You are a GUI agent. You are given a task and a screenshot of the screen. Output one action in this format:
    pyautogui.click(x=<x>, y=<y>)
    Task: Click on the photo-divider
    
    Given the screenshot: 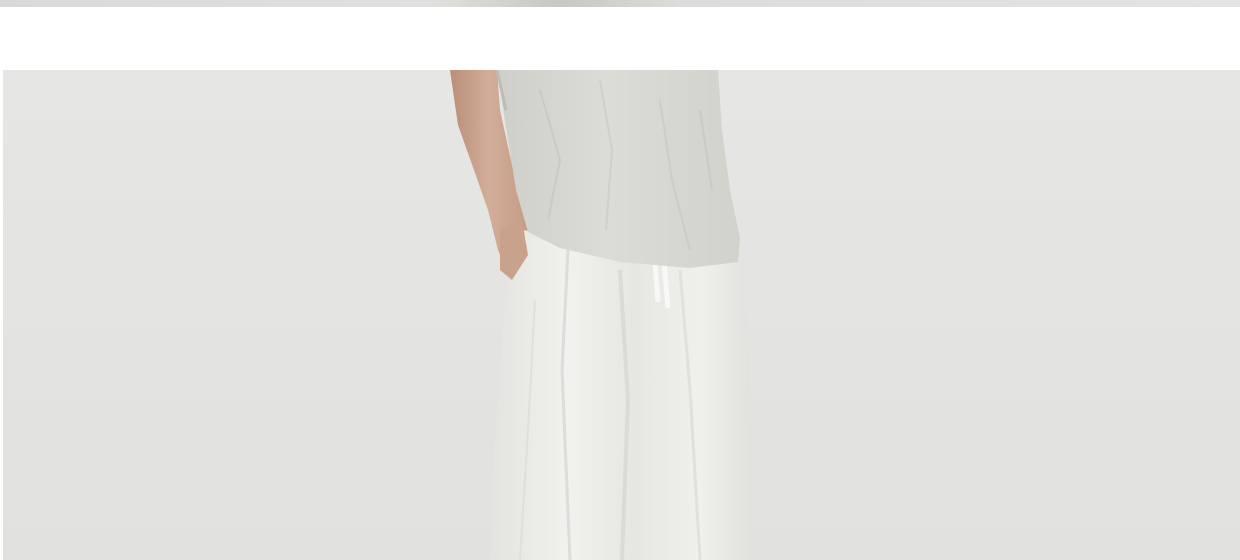 What is the action you would take?
    pyautogui.click(x=620, y=38)
    